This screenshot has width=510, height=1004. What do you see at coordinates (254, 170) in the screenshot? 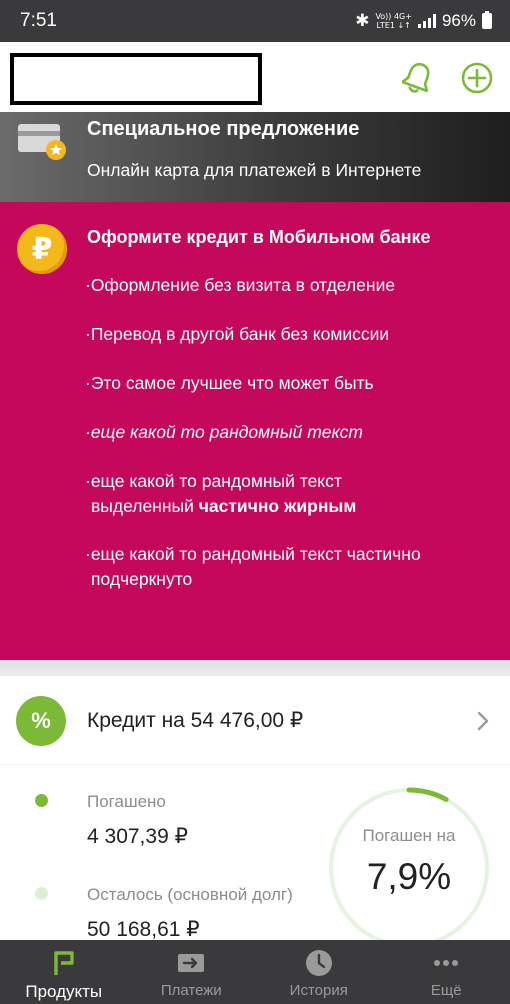
I see `special-offer-subtitle: Онлайн карта для платежей в Интернете` at bounding box center [254, 170].